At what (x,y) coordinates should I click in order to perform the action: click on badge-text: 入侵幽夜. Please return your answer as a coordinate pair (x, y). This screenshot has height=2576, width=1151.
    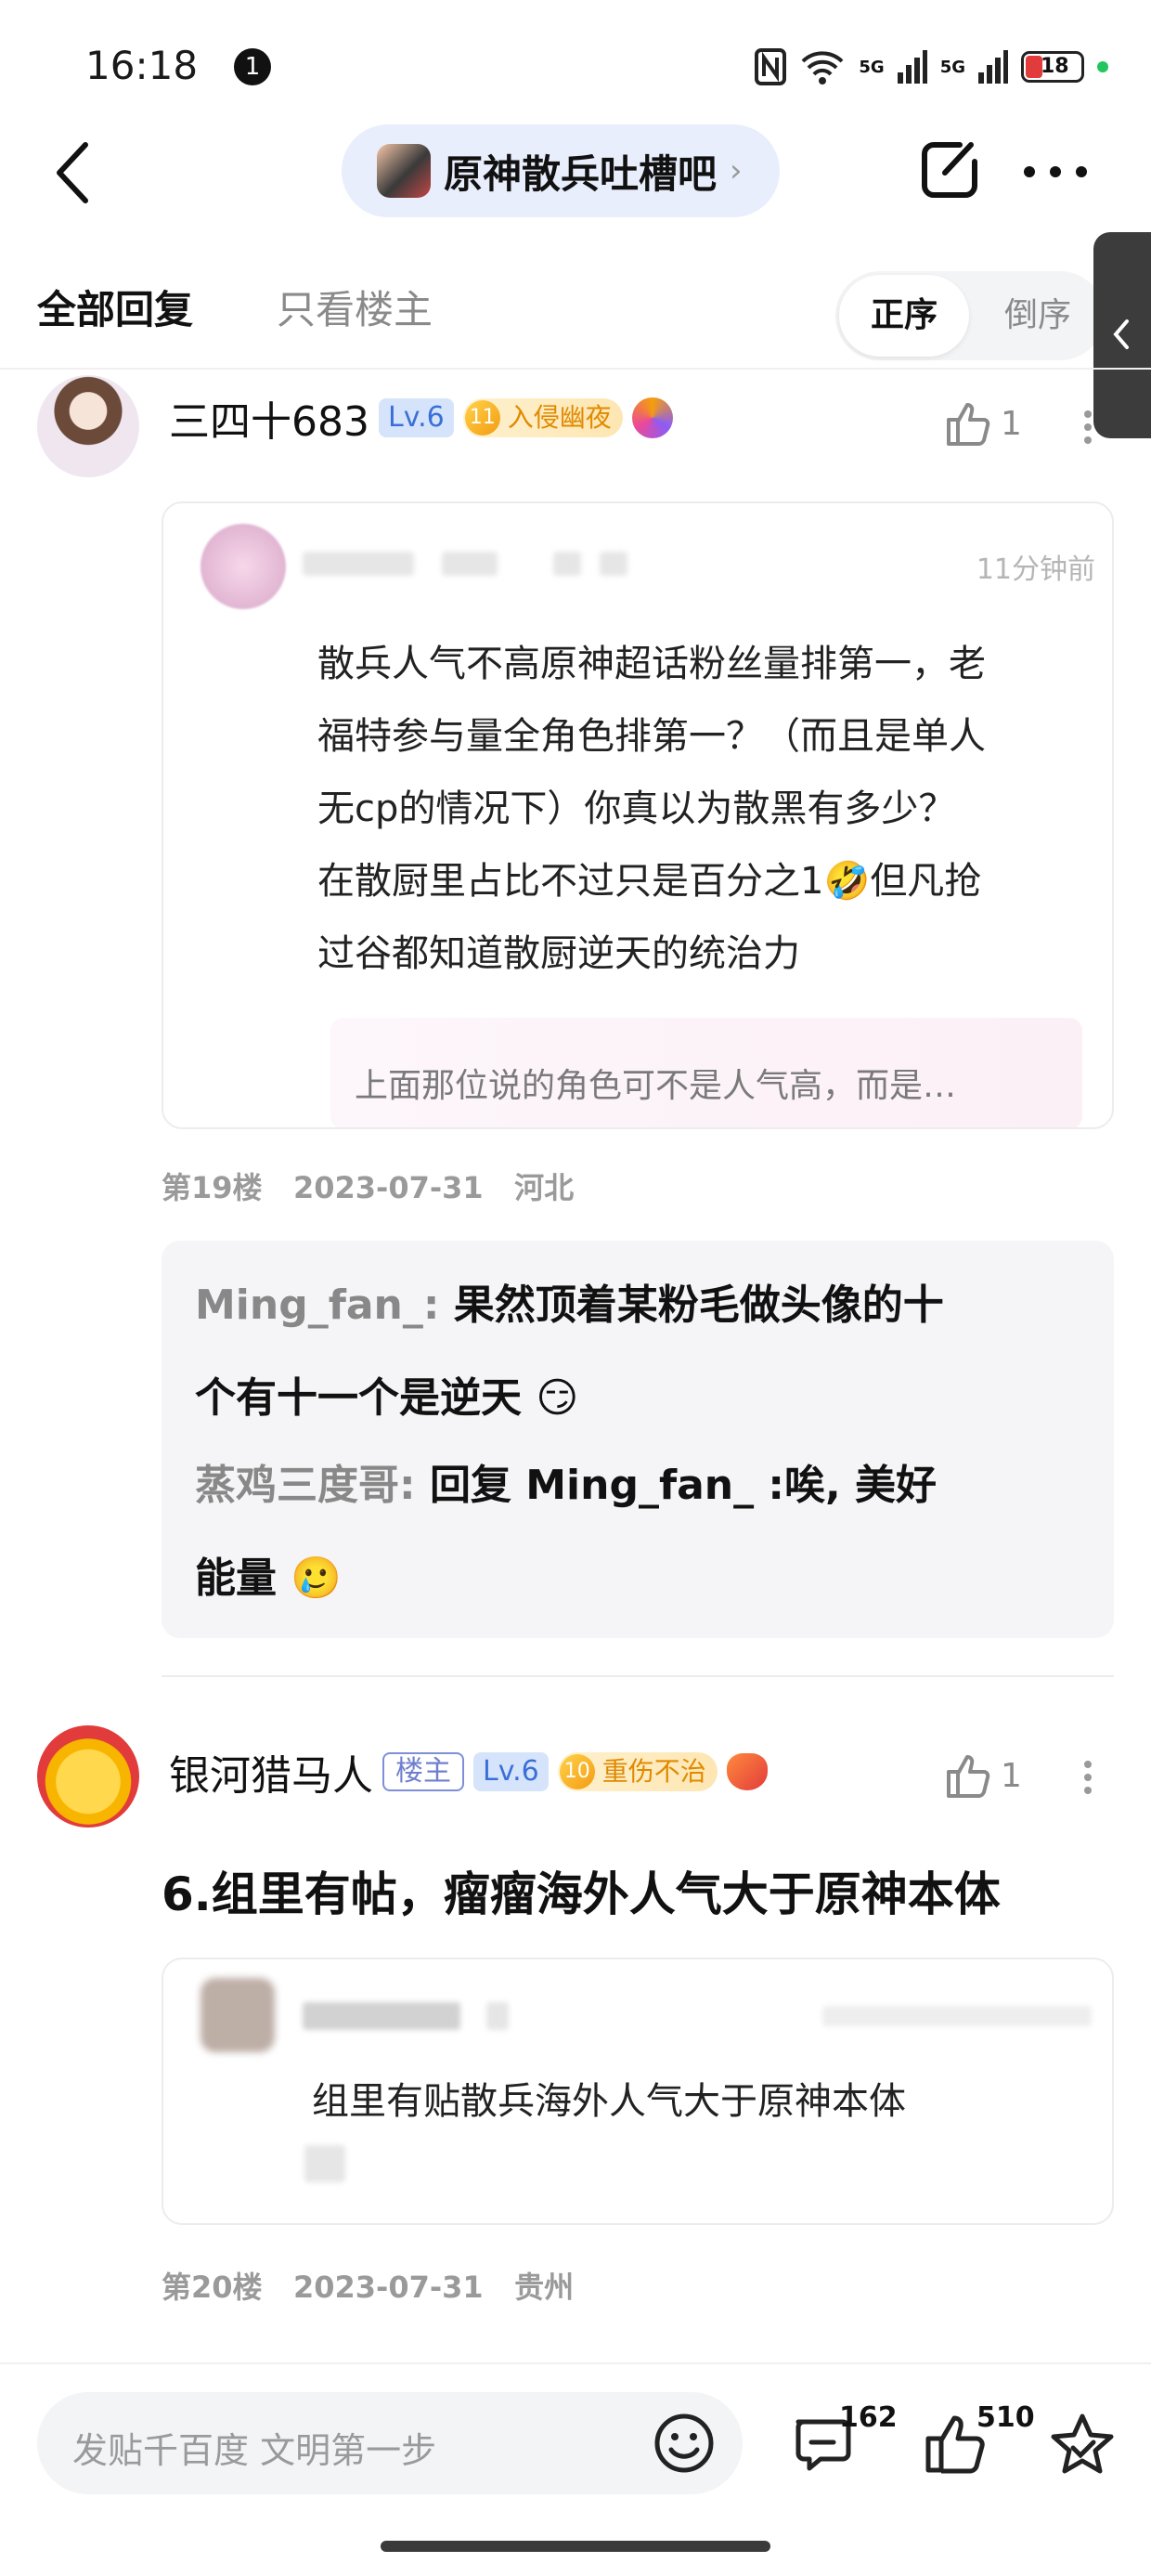
    Looking at the image, I should click on (559, 417).